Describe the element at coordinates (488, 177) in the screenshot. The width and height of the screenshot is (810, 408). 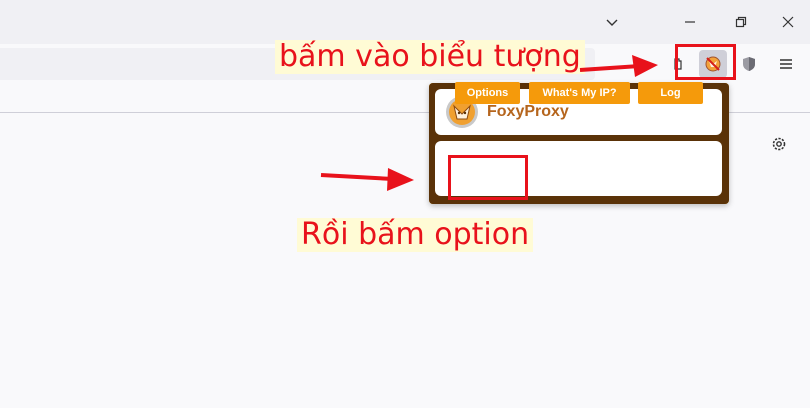
I see `annotation-box-options-button` at that location.